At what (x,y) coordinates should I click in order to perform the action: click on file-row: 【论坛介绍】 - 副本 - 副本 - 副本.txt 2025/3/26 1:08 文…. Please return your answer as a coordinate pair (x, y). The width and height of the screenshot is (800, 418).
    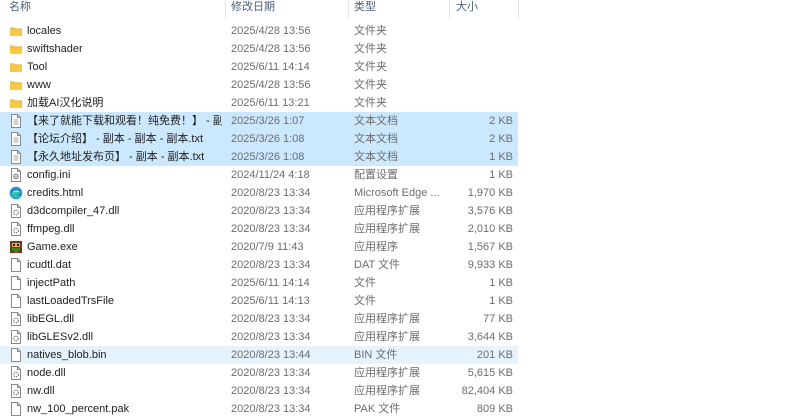
    Looking at the image, I should click on (259, 139).